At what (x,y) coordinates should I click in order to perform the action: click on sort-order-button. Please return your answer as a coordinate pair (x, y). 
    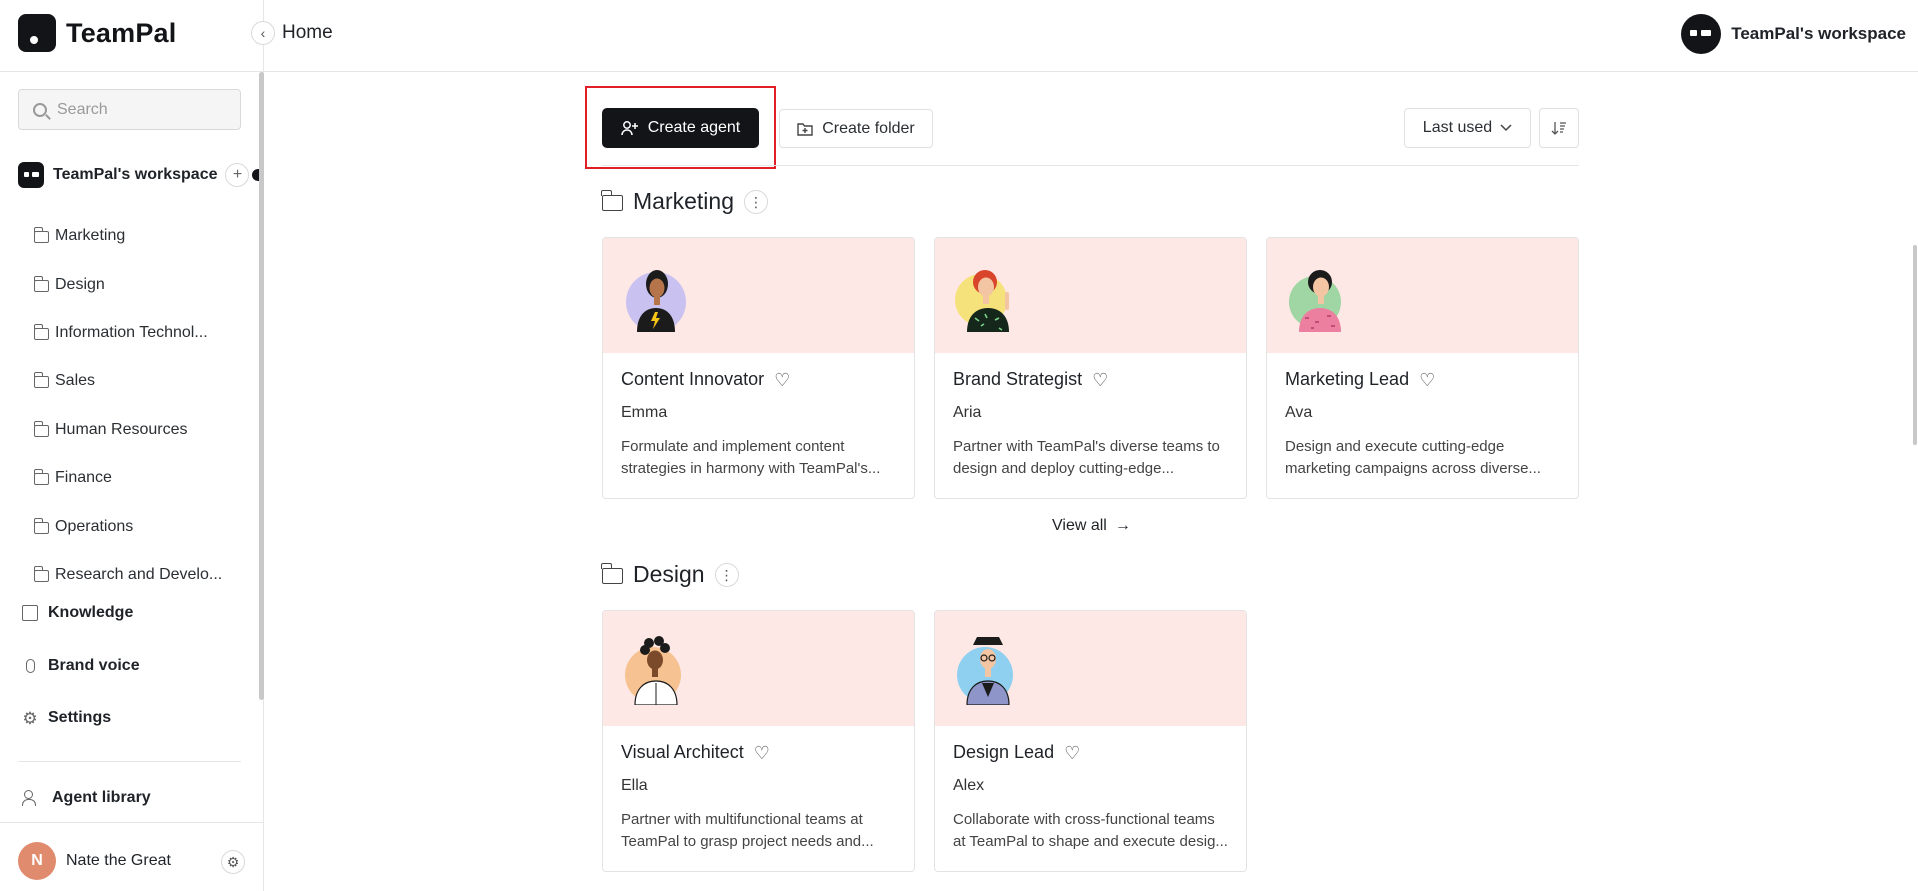
    Looking at the image, I should click on (1559, 128).